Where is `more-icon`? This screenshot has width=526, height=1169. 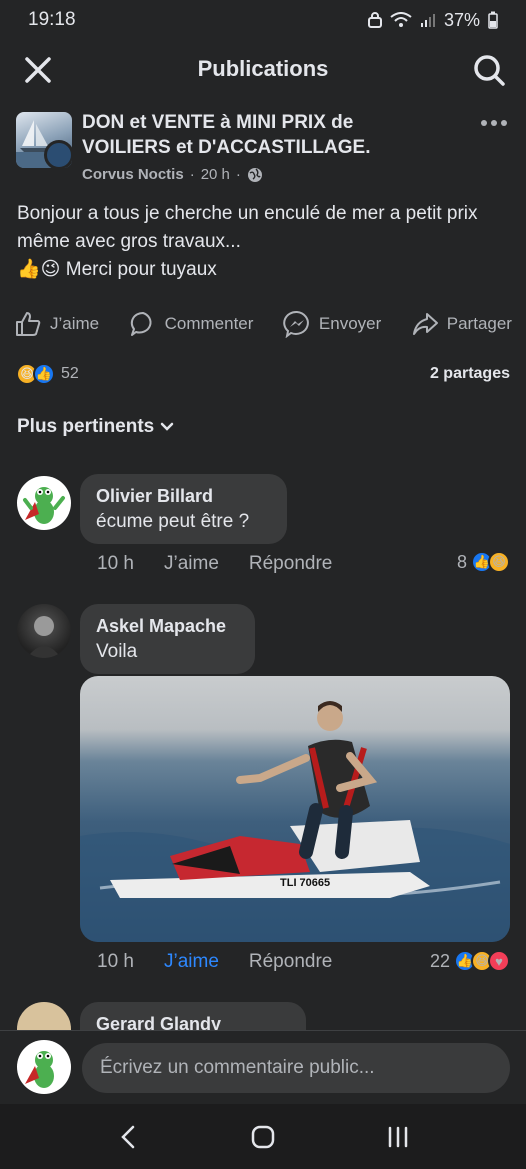 more-icon is located at coordinates (494, 123).